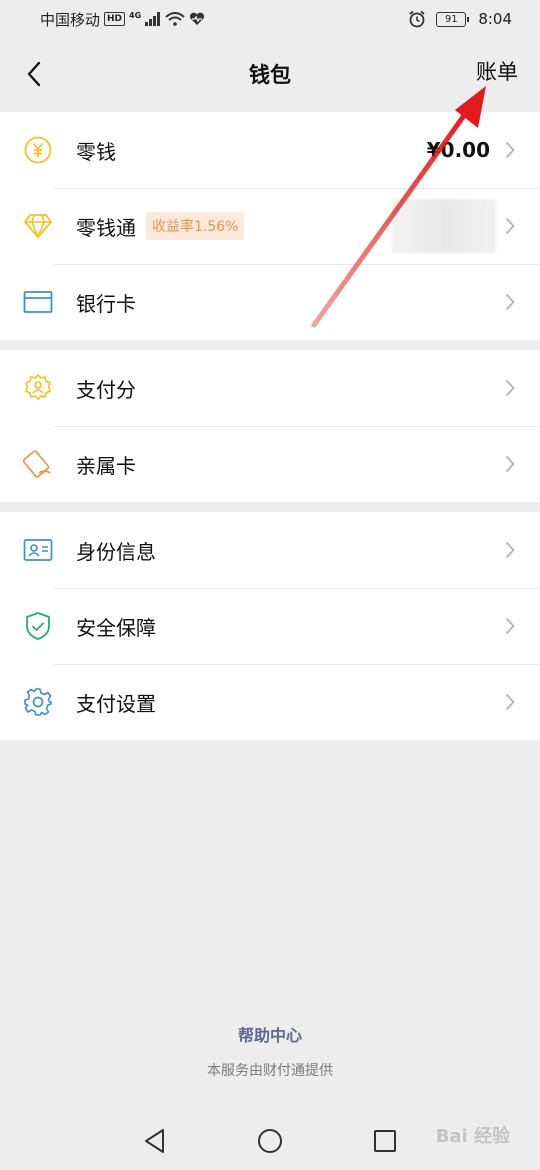 The width and height of the screenshot is (540, 1170). I want to click on nav-bar: 钱包 账单, so click(270, 74).